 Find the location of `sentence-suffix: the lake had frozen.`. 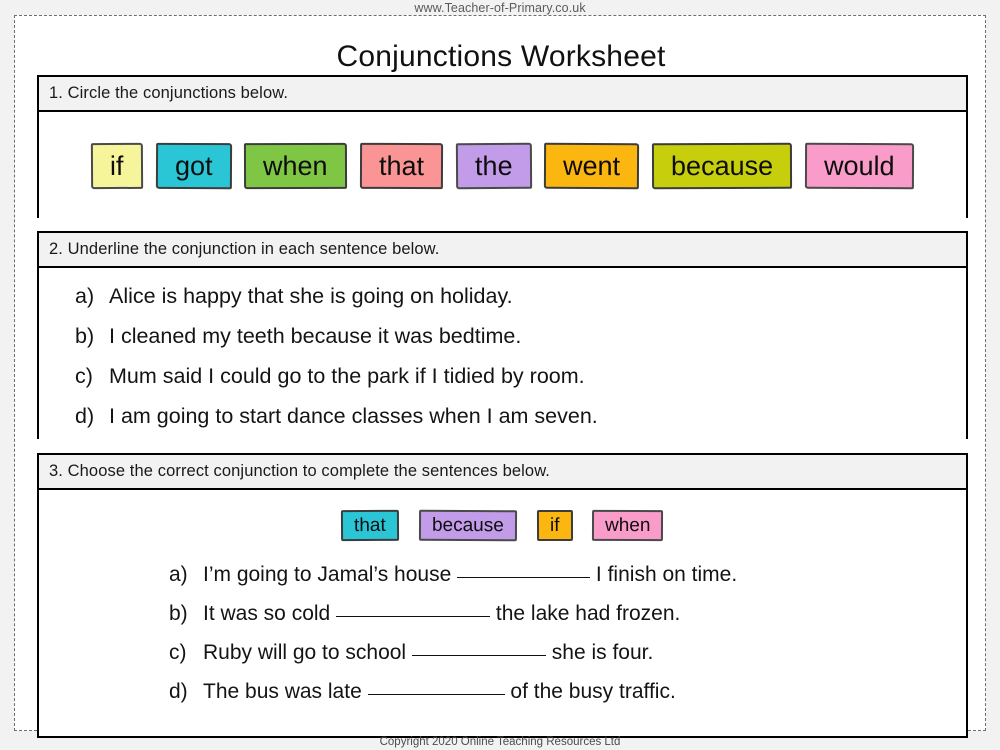

sentence-suffix: the lake had frozen. is located at coordinates (585, 613).